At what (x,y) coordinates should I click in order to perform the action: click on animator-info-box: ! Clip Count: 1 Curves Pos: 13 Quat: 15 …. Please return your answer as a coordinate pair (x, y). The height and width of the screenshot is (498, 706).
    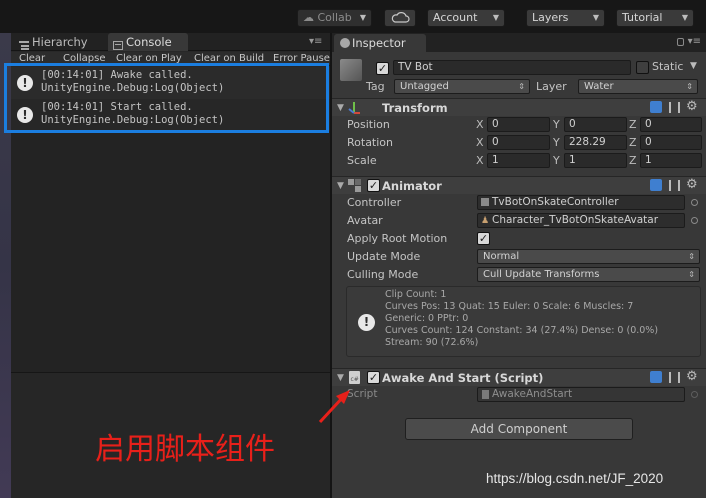
    Looking at the image, I should click on (523, 321).